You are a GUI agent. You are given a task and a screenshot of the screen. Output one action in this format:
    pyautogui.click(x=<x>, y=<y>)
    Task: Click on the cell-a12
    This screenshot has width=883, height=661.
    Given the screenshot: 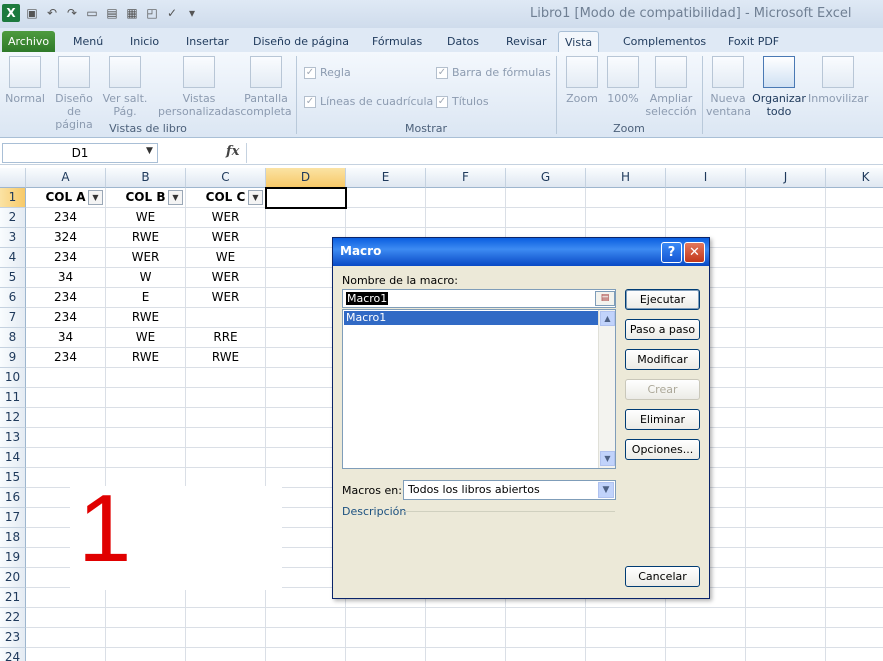 What is the action you would take?
    pyautogui.click(x=66, y=418)
    